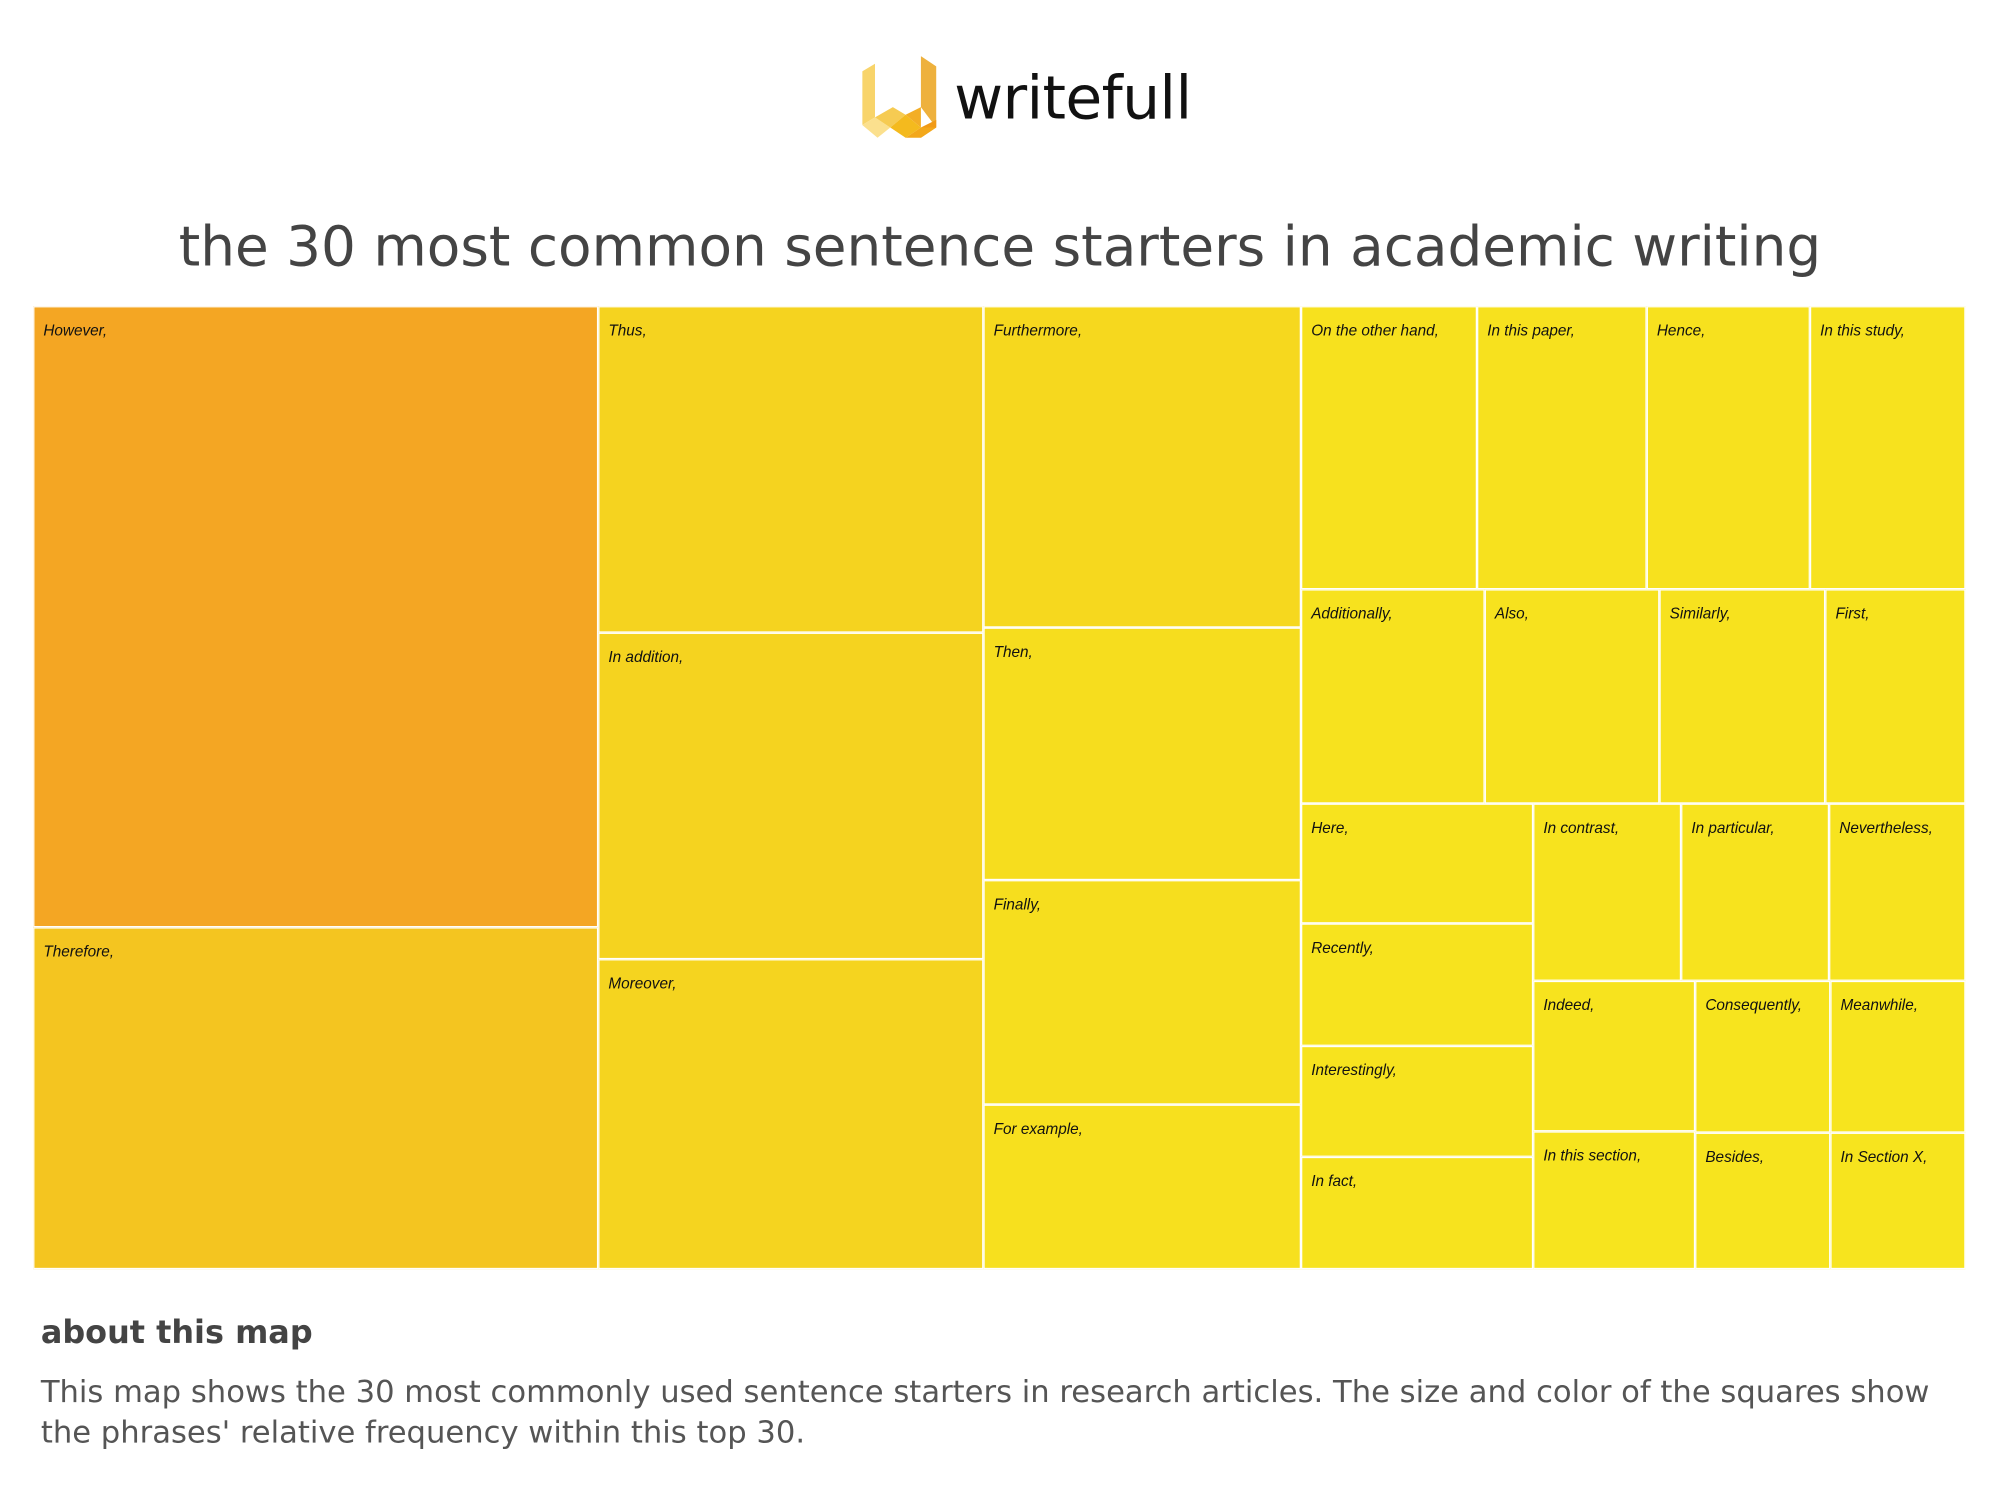  Describe the element at coordinates (1879, 1005) in the screenshot. I see `cell-label: Meanwhile,` at that location.